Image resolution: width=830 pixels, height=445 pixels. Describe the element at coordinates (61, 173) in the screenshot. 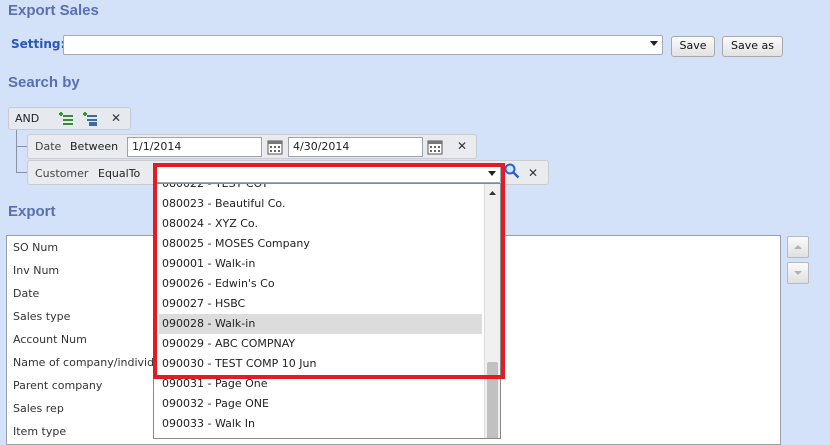

I see `condition-field: Customer` at that location.